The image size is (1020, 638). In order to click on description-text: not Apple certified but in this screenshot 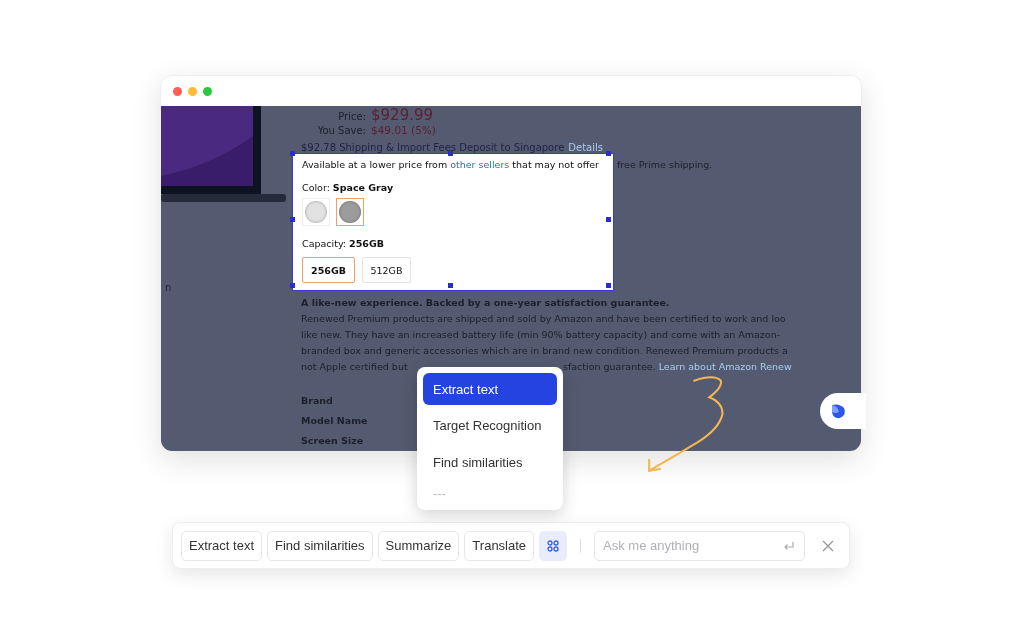, I will do `click(355, 367)`.